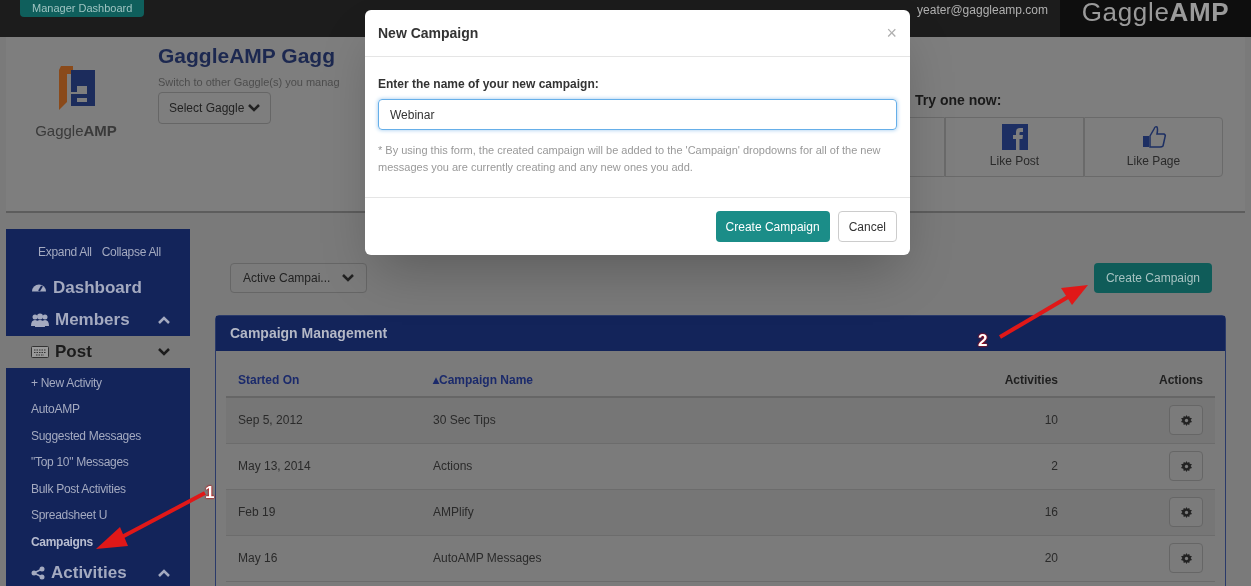 This screenshot has width=1251, height=586. I want to click on gaggle-select: Select Gaggle, so click(215, 108).